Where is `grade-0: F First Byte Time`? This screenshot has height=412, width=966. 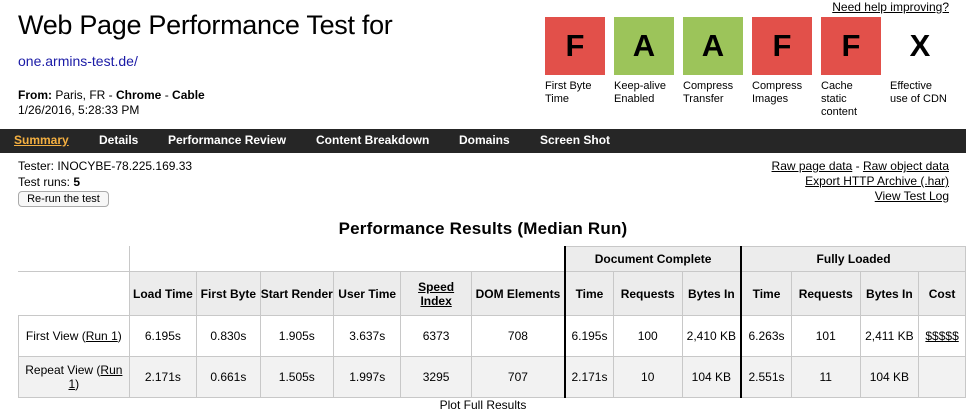
grade-0: F First Byte Time is located at coordinates (575, 61).